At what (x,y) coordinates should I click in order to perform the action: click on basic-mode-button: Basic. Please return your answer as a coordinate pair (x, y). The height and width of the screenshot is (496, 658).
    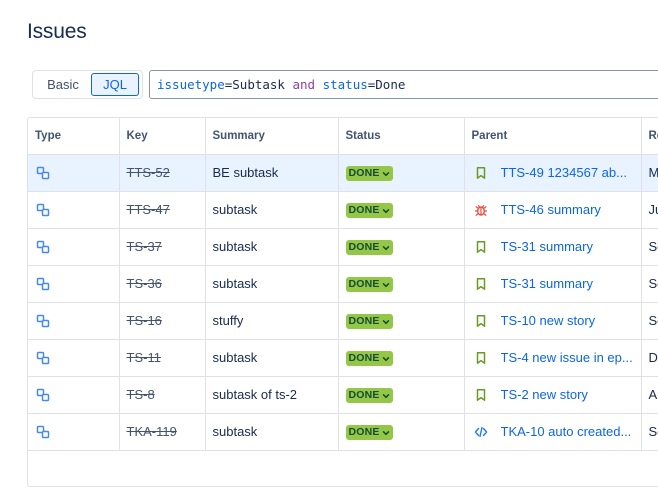
    Looking at the image, I should click on (63, 84).